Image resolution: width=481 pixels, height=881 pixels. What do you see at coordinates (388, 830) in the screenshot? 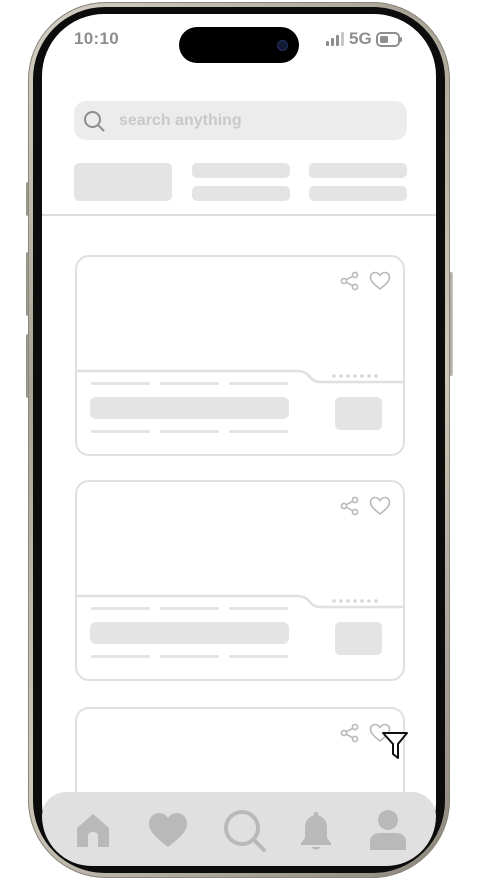
I see `profile-icon` at bounding box center [388, 830].